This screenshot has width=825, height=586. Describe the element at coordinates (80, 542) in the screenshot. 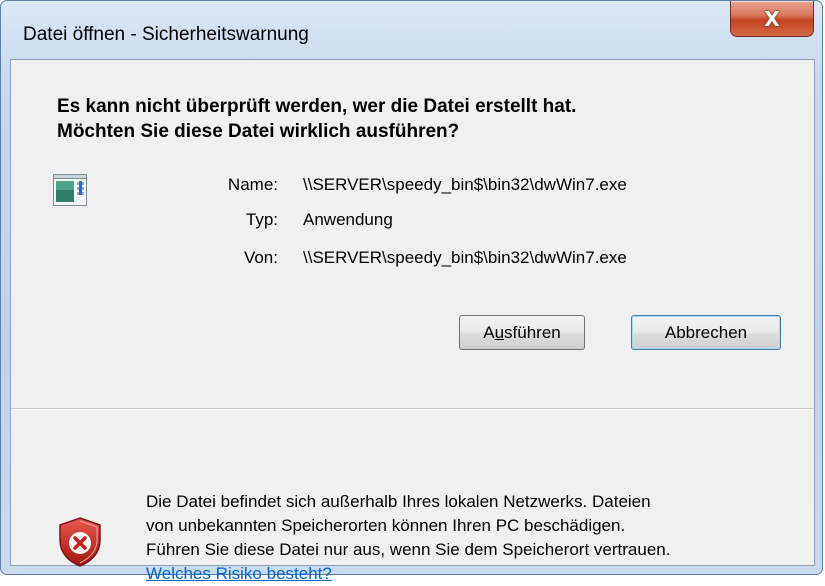

I see `security-shield-error-icon` at that location.